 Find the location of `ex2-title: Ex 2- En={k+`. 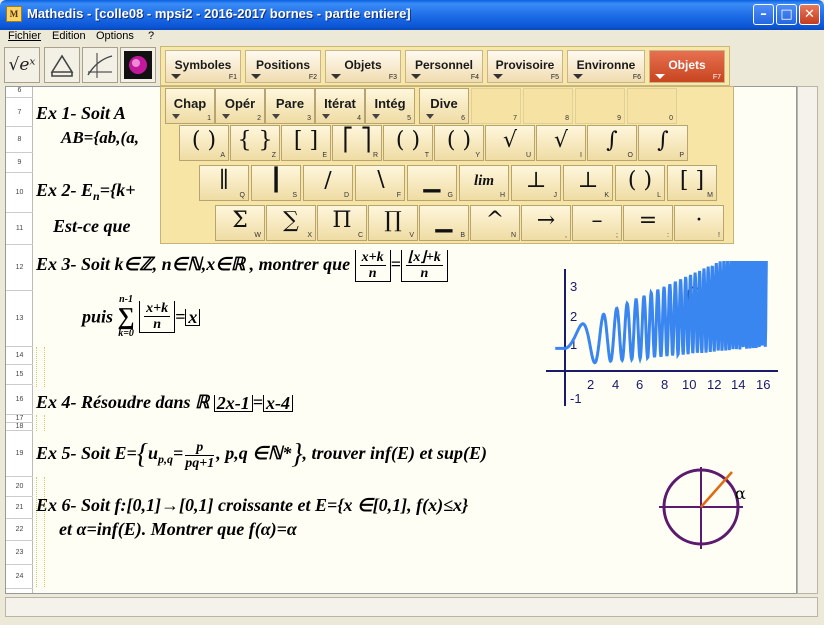

ex2-title: Ex 2- En={k+ is located at coordinates (85, 192).